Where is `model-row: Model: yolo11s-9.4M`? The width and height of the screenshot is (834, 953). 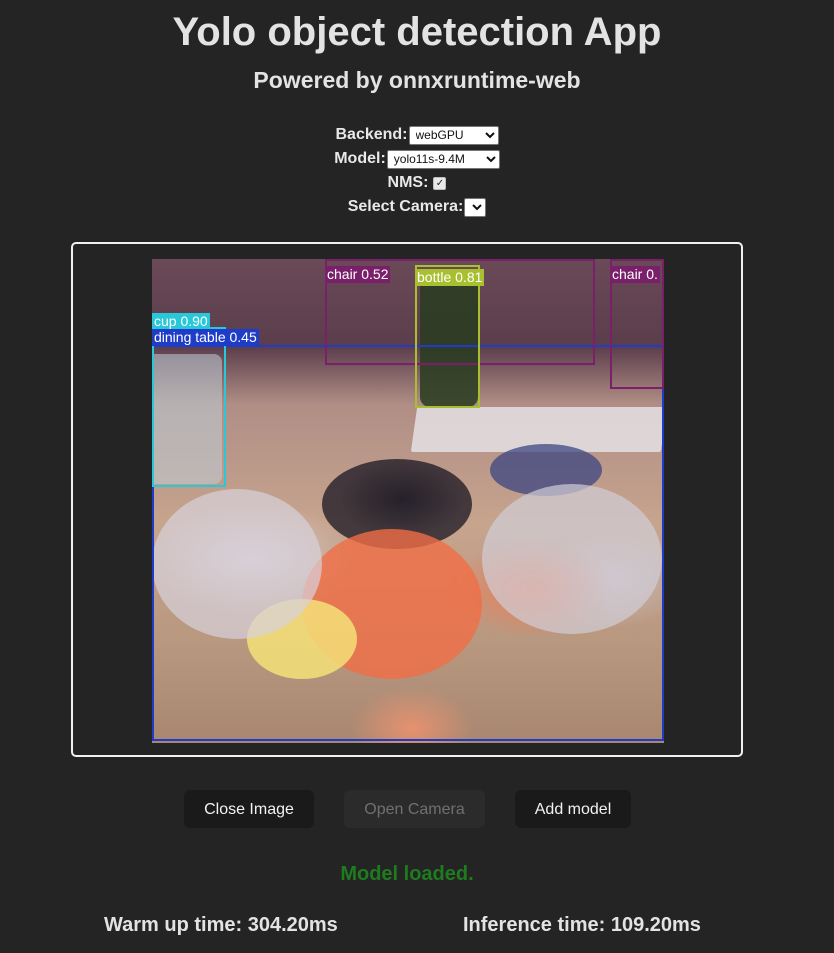
model-row: Model: yolo11s-9.4M is located at coordinates (417, 159).